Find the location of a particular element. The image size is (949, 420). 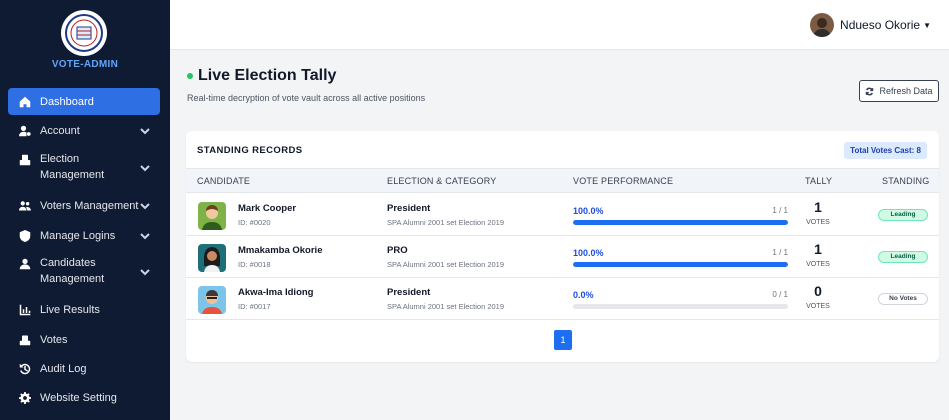

sidebar-item-election-management: Election Management is located at coordinates (84, 168).